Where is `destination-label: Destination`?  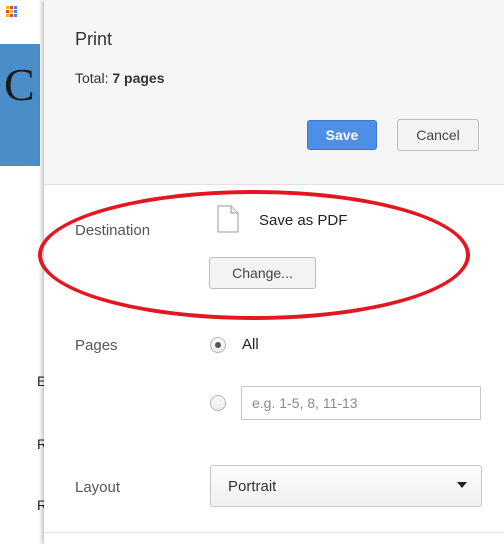
destination-label: Destination is located at coordinates (113, 230).